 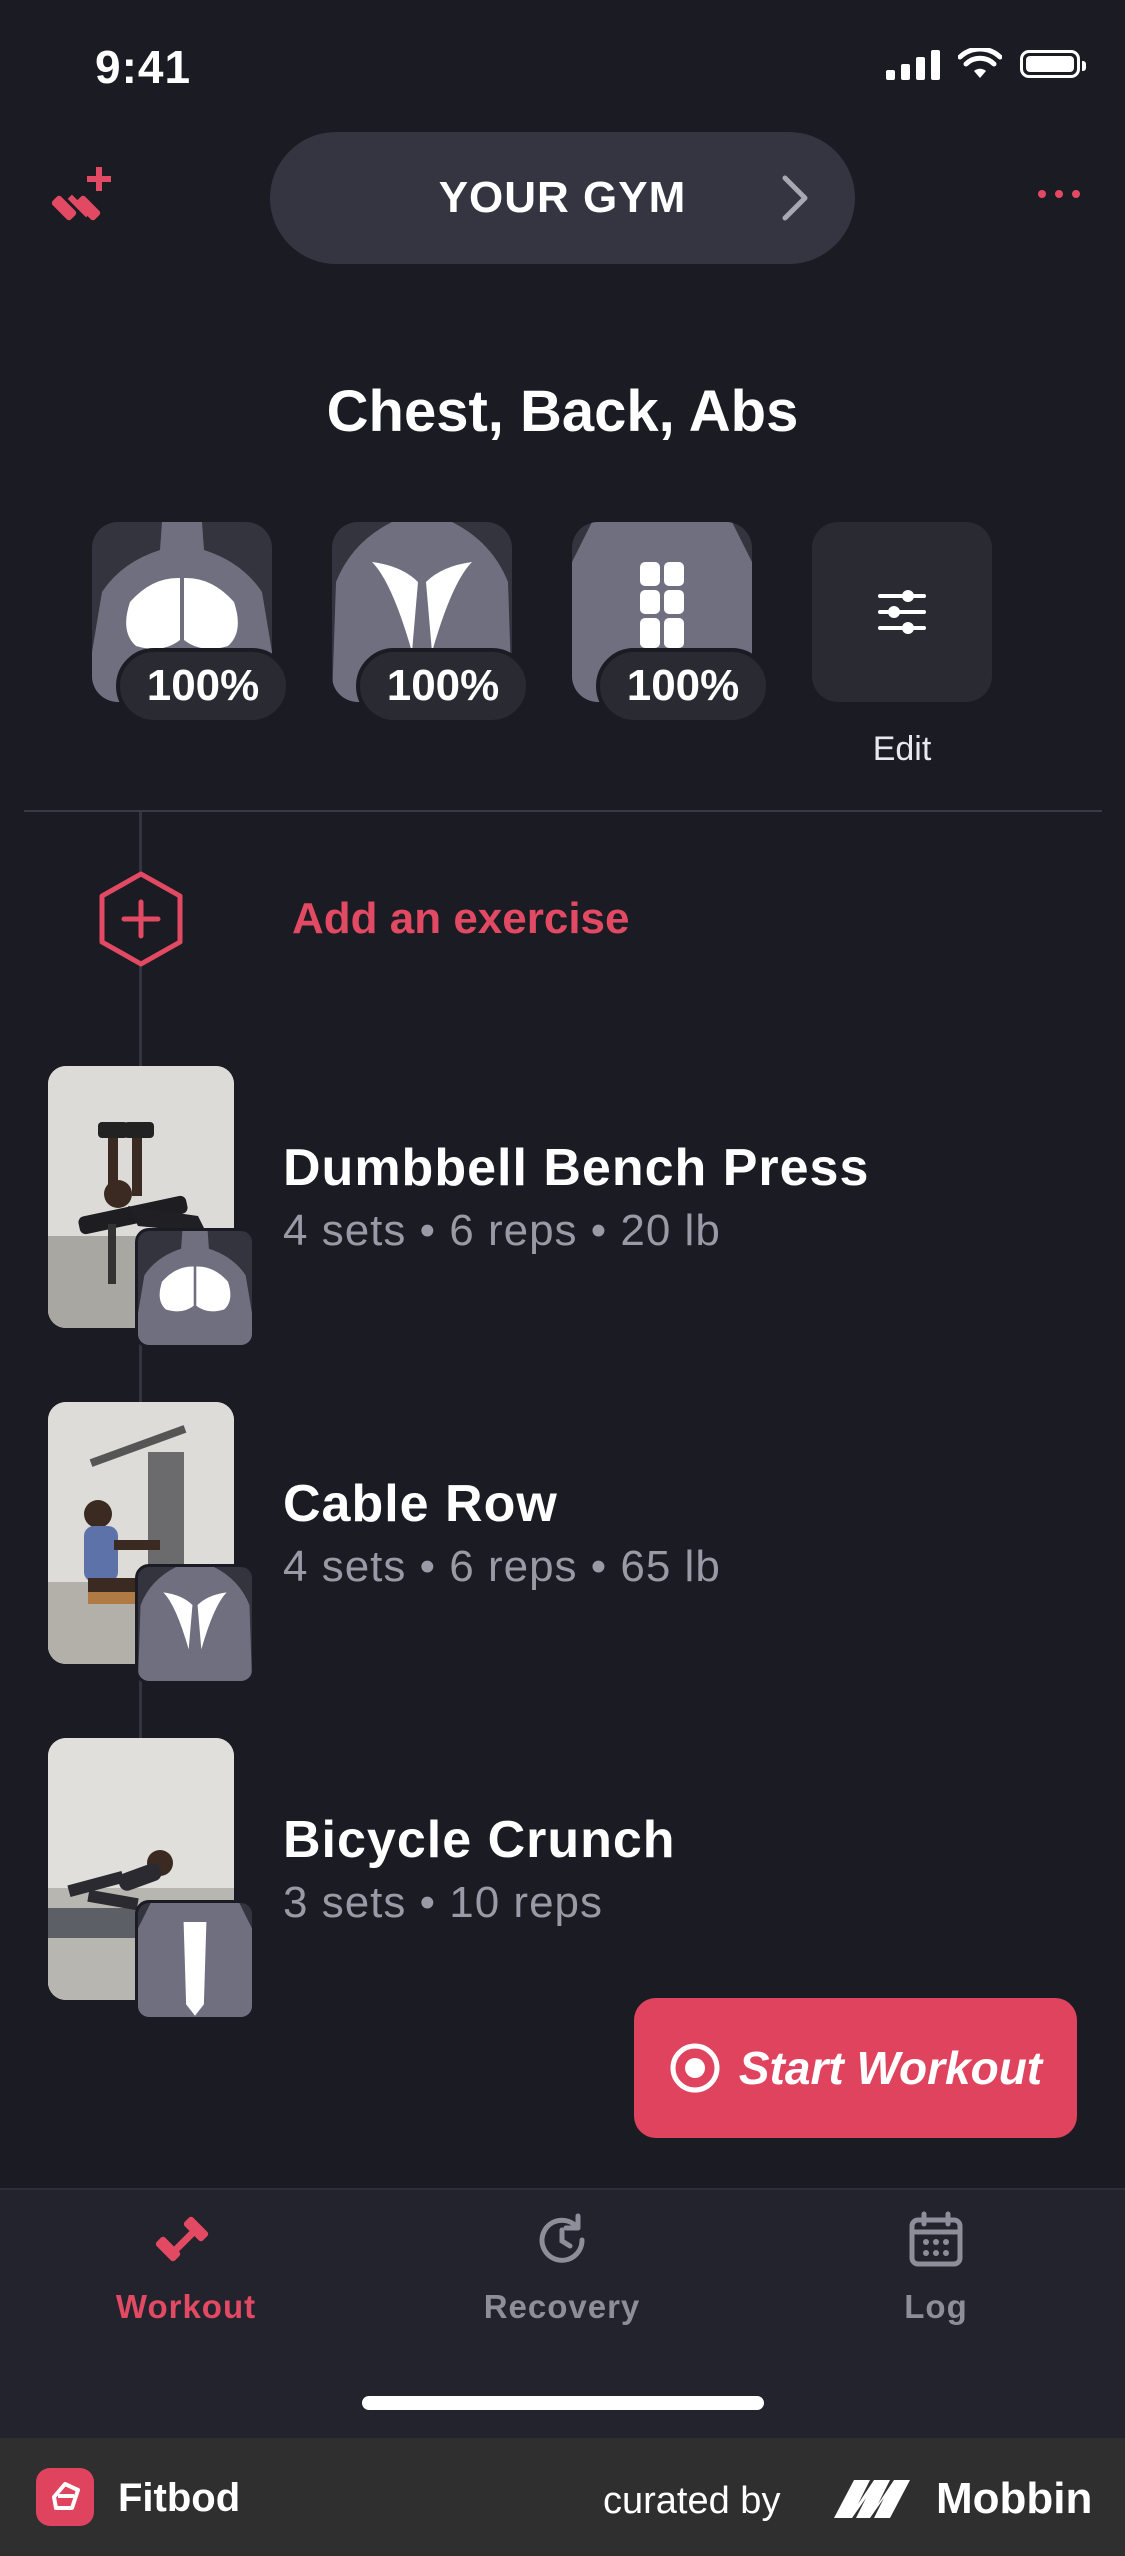 I want to click on exercise-detail: 3 sets • 10 reps, so click(x=443, y=1902).